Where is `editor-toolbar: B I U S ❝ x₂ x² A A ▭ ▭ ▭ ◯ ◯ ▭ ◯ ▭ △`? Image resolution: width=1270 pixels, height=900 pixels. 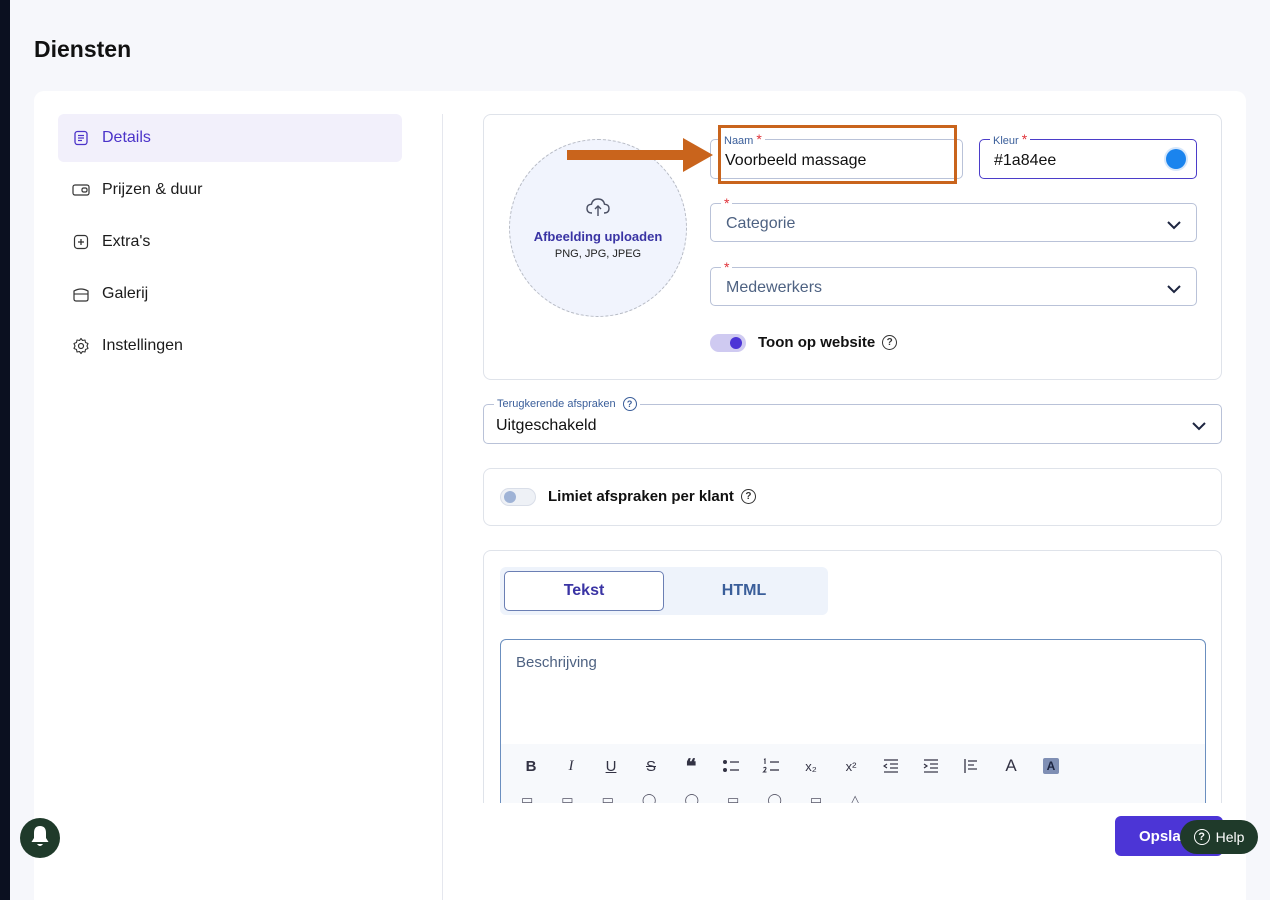
editor-toolbar: B I U S ❝ x₂ x² A A ▭ ▭ ▭ ◯ ◯ ▭ ◯ ▭ △ is located at coordinates (853, 773).